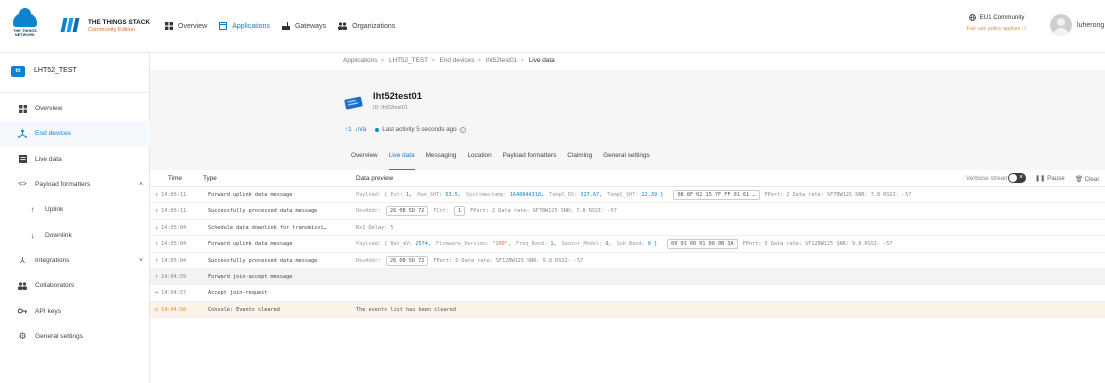 Image resolution: width=1105 pixels, height=383 pixels. I want to click on nav-organizations: Organizations, so click(366, 26).